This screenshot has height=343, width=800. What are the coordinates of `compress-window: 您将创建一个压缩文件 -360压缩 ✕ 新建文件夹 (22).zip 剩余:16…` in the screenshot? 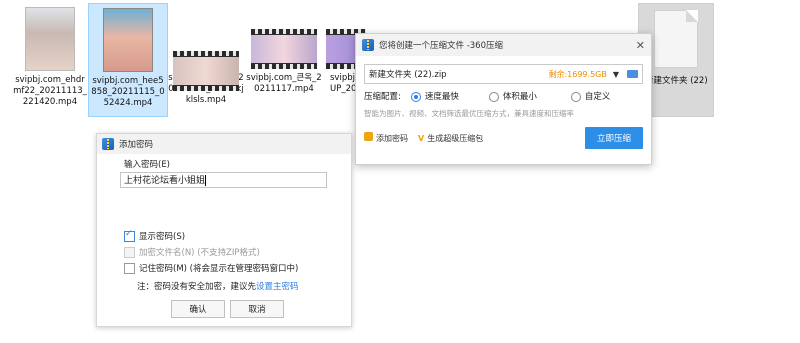 It's located at (503, 99).